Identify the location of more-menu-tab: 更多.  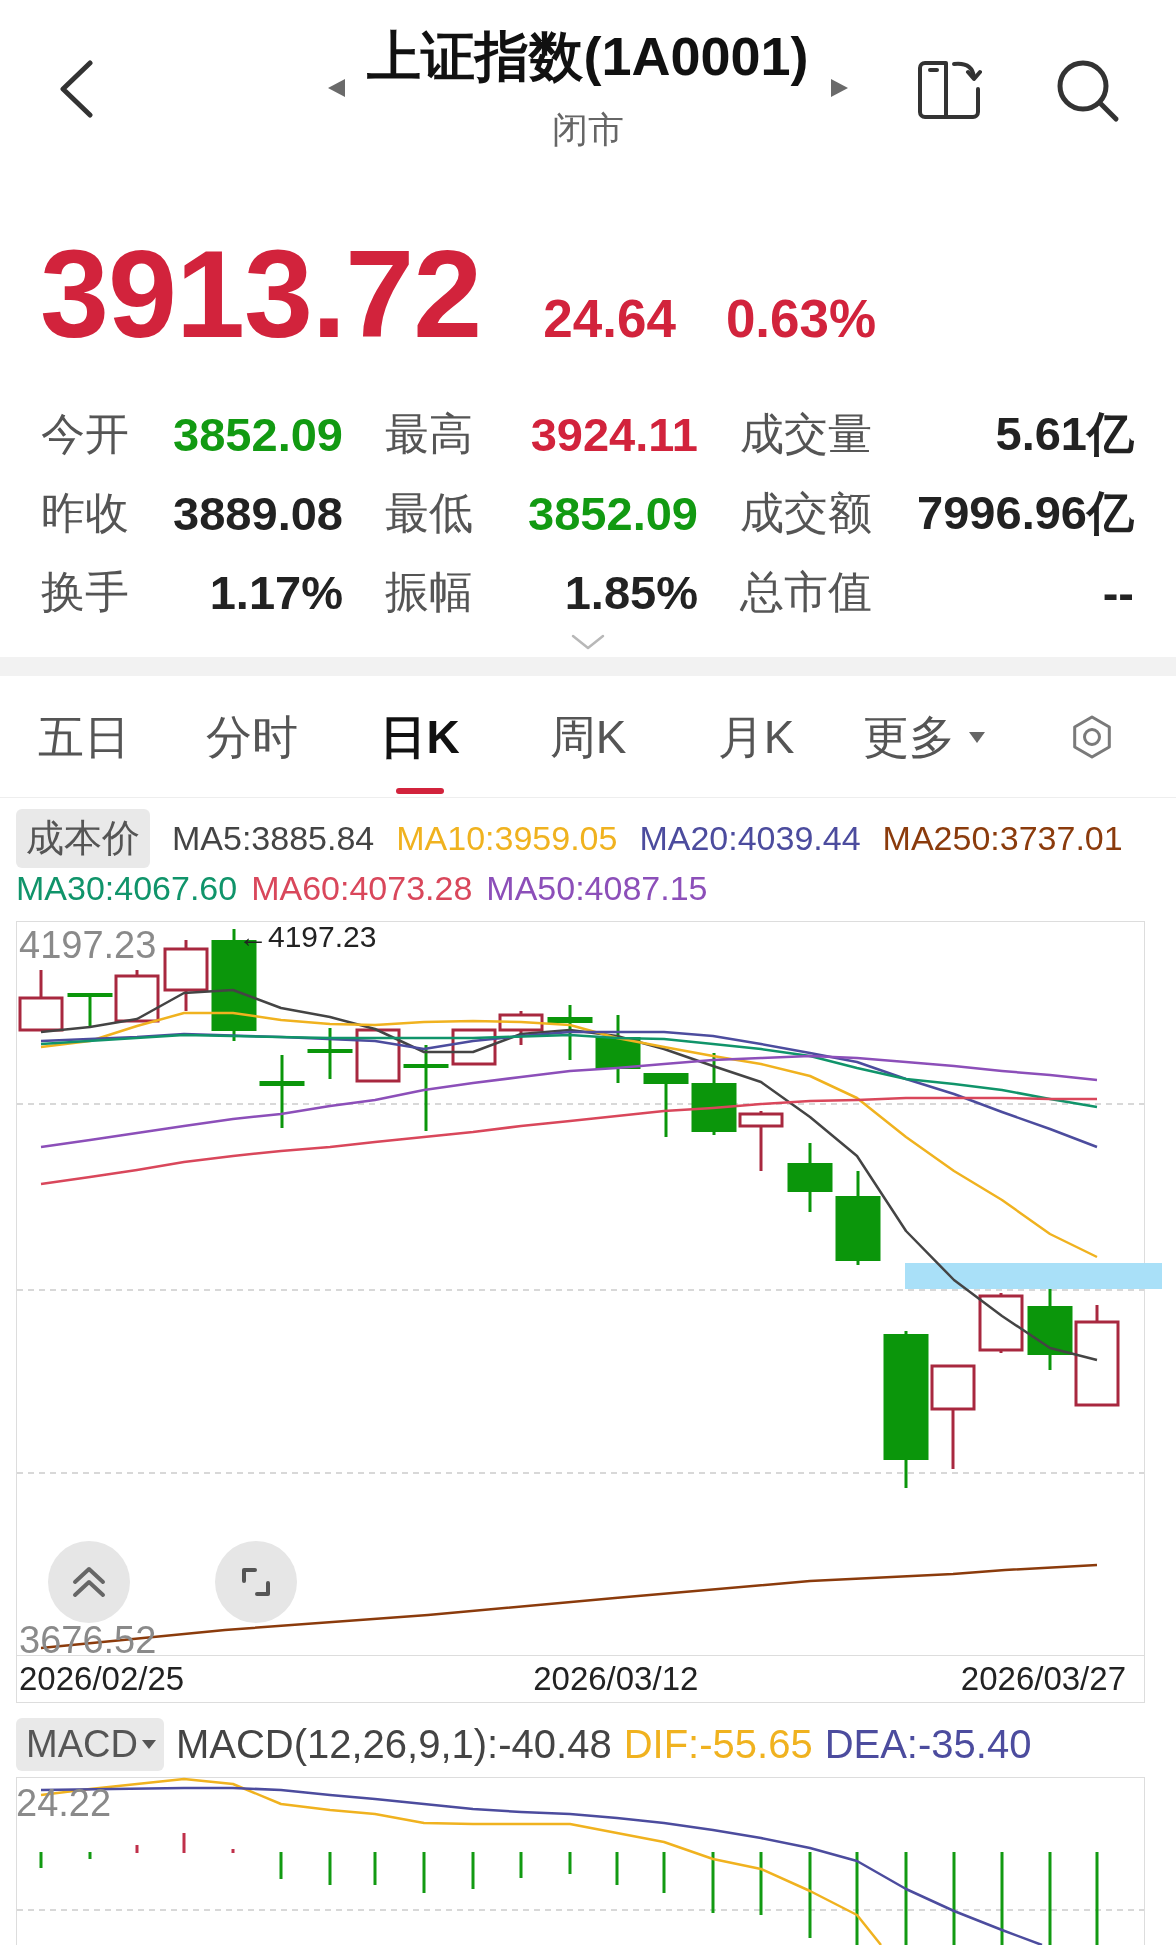
(924, 751).